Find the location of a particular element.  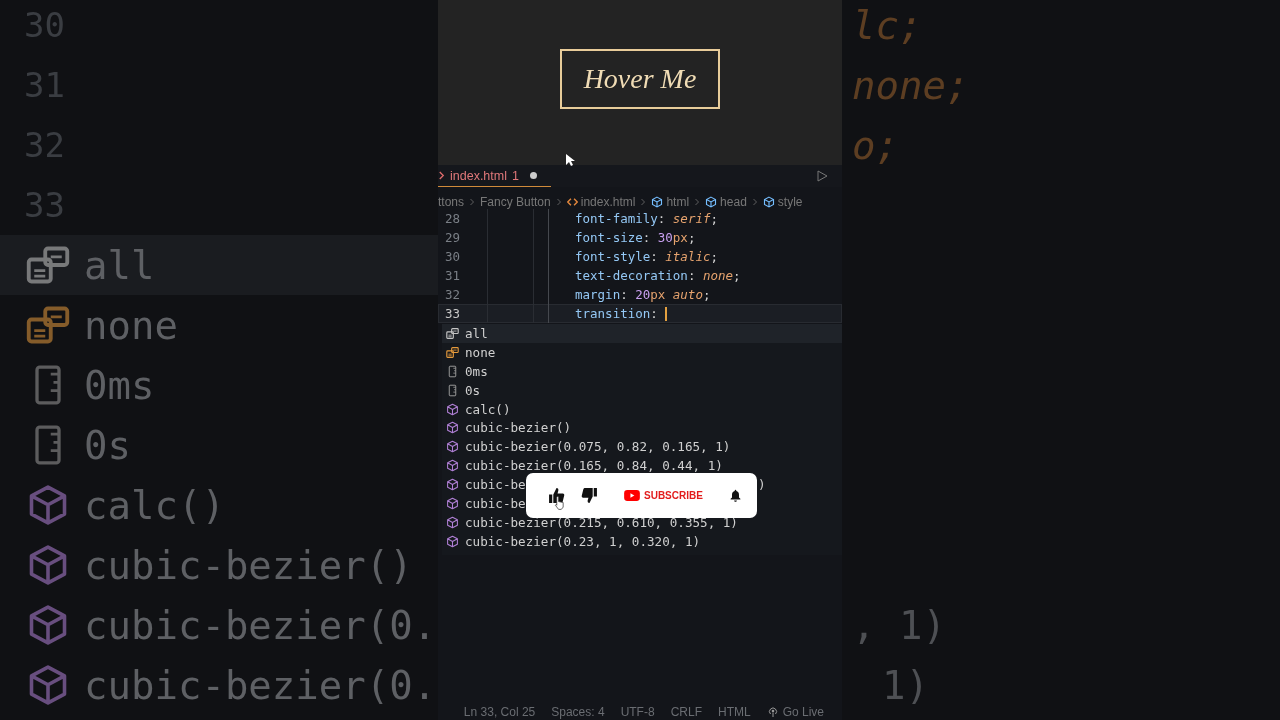

line-number: 33 is located at coordinates (451, 313).